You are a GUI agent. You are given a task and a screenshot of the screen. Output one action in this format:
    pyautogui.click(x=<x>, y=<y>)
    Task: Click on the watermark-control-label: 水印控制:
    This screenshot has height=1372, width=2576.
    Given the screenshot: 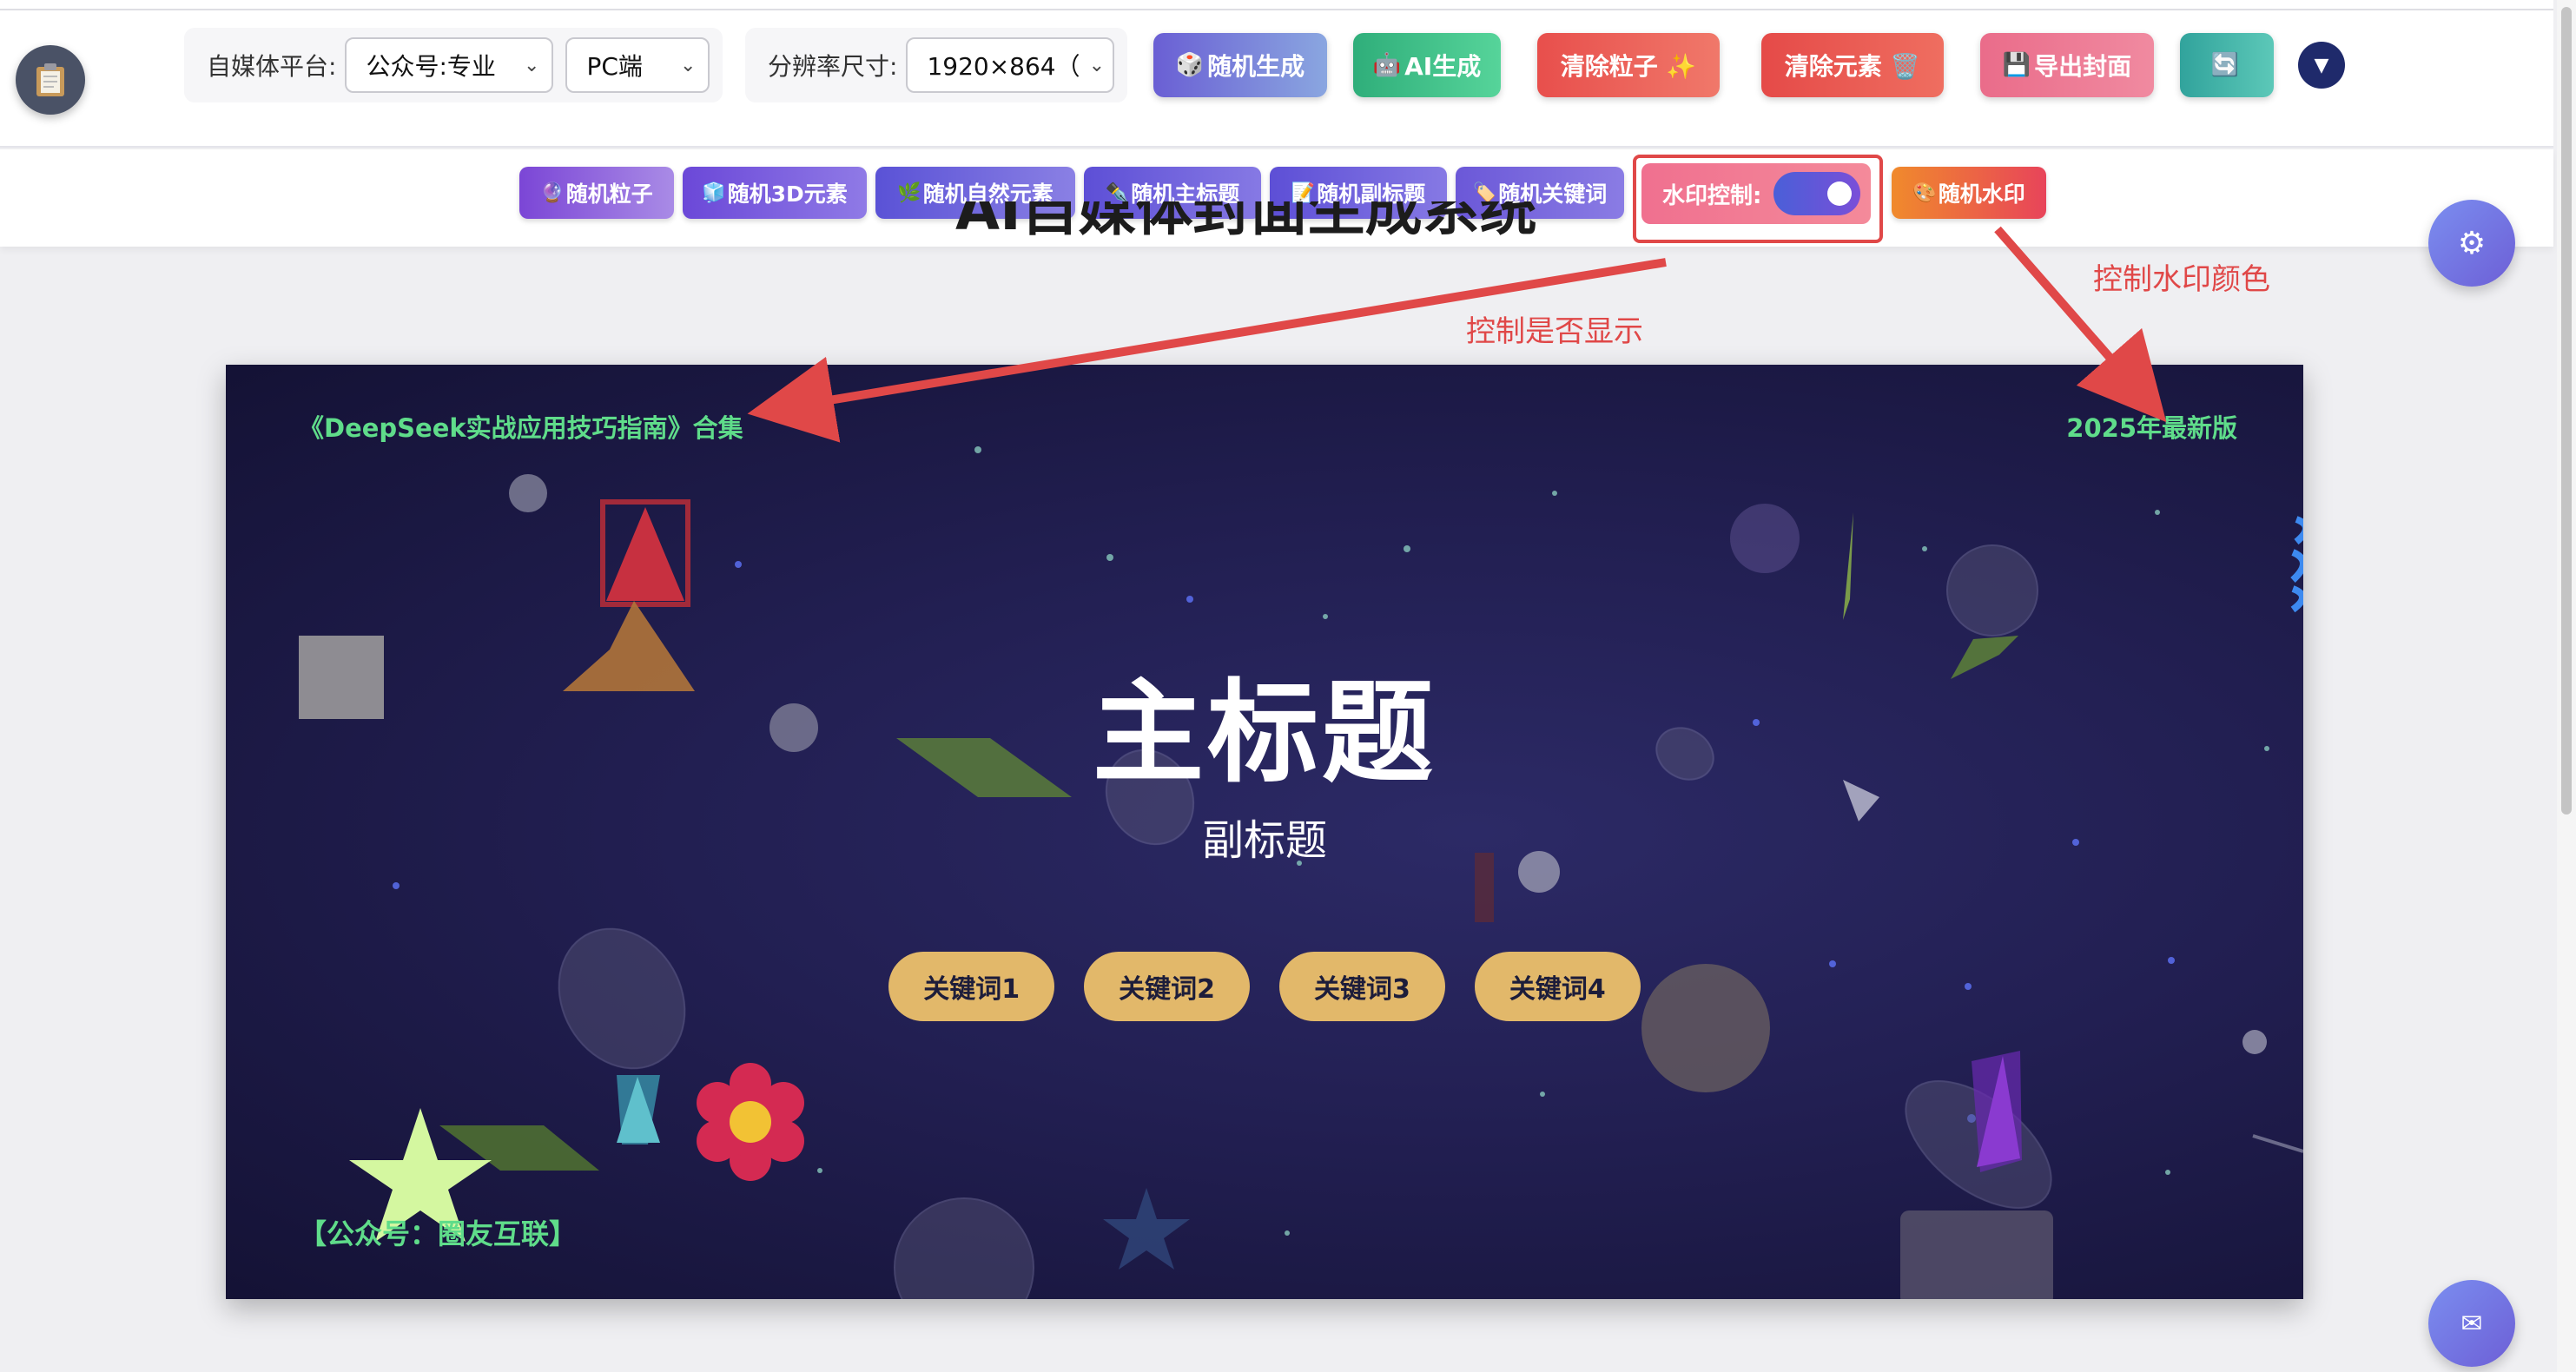 What is the action you would take?
    pyautogui.click(x=1712, y=195)
    